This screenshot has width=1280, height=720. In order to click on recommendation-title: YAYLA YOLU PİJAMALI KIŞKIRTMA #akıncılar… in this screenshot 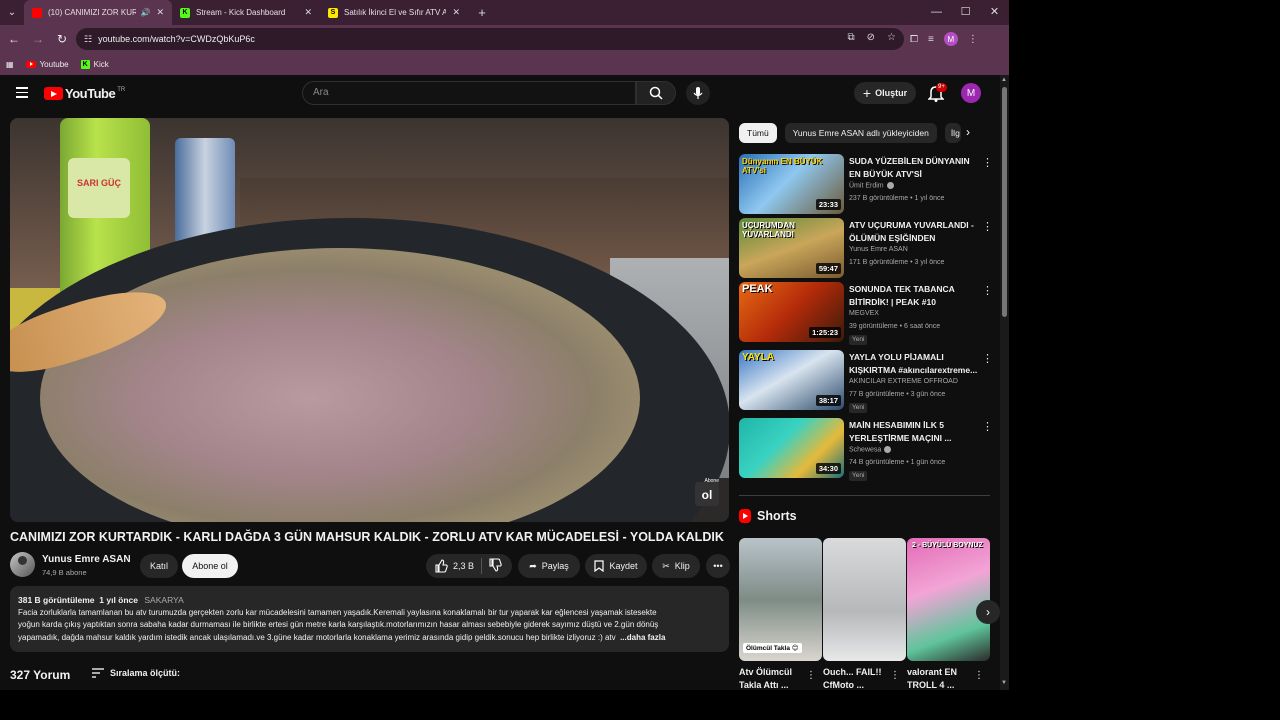, I will do `click(914, 363)`.